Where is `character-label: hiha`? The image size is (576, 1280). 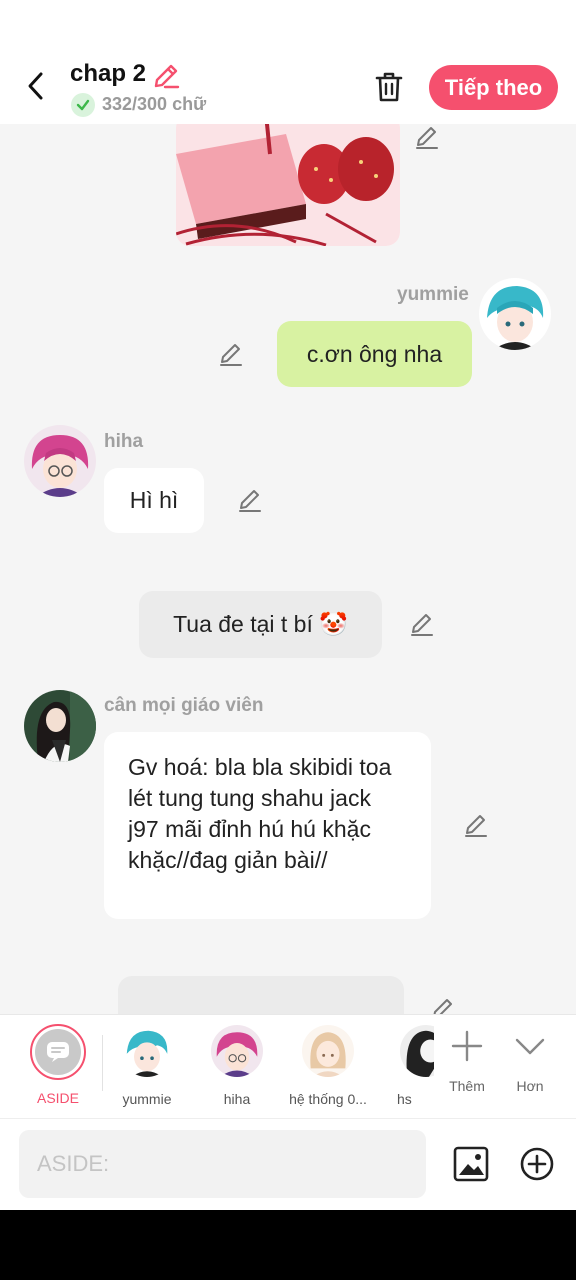 character-label: hiha is located at coordinates (237, 1099).